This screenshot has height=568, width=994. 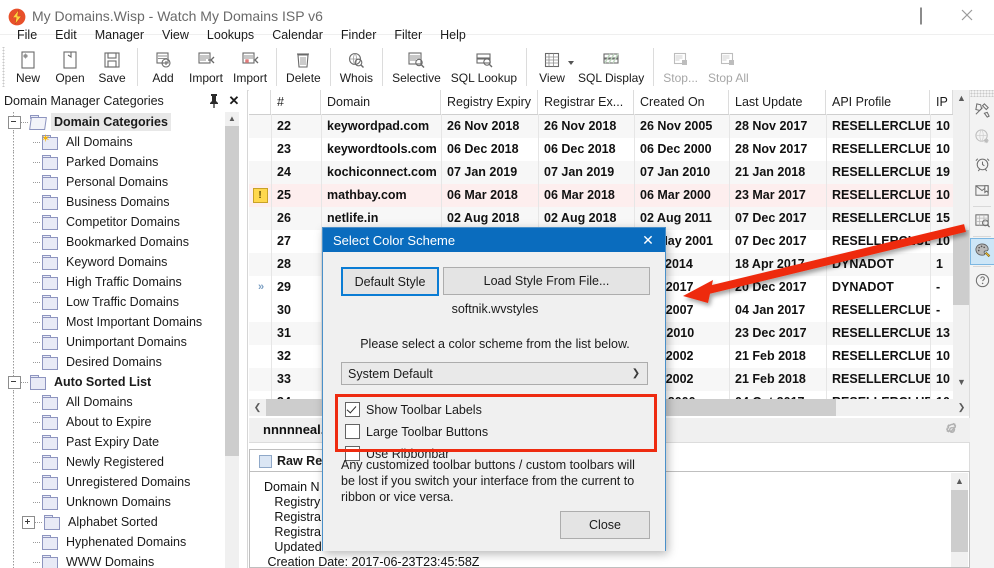 What do you see at coordinates (611, 67) in the screenshot?
I see `toolbar-button-sql-display: SQL Display` at bounding box center [611, 67].